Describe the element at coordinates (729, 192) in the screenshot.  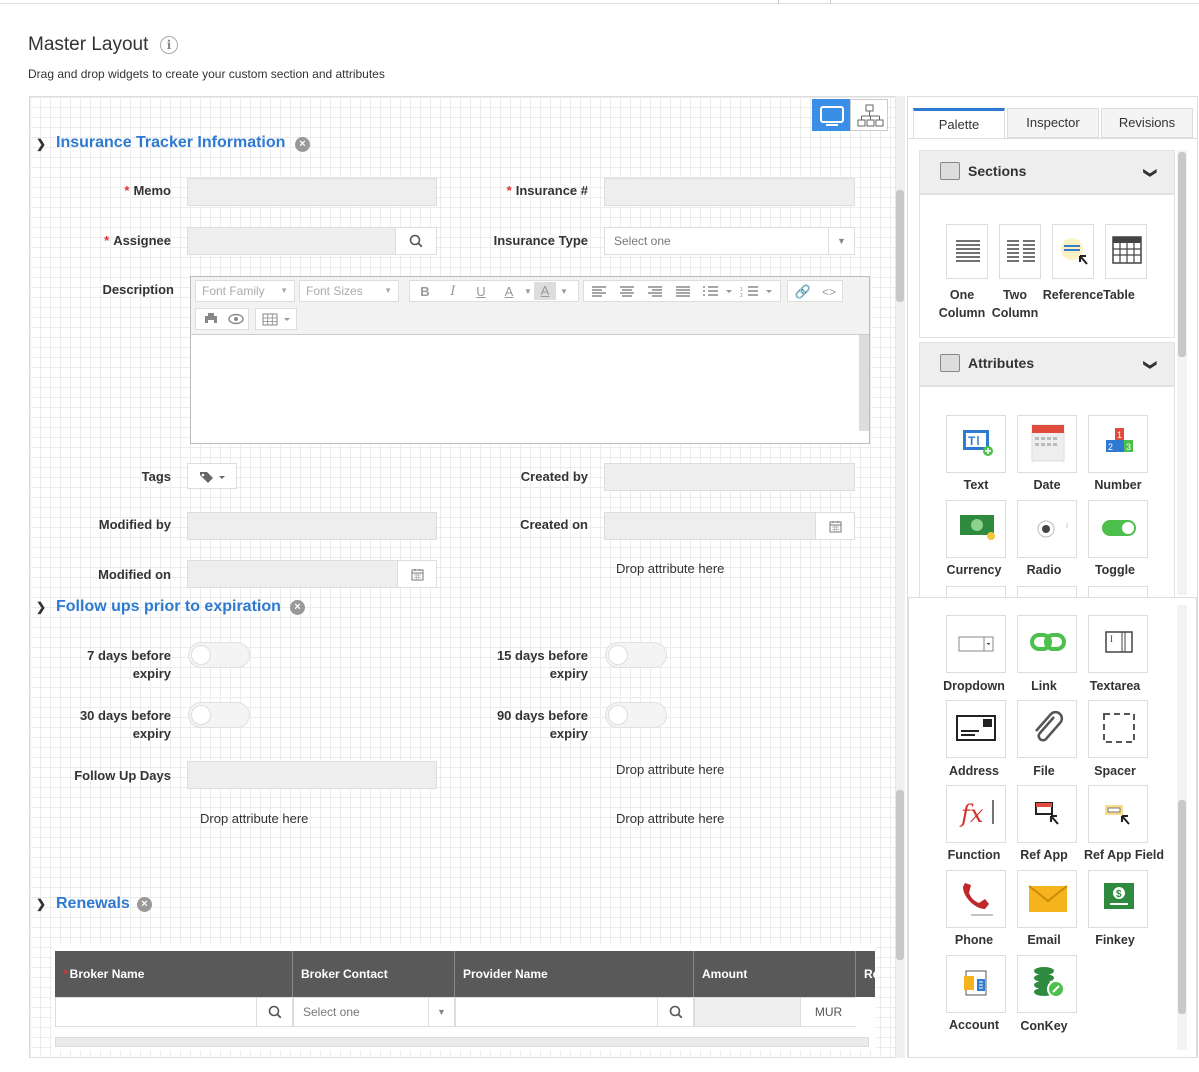
I see `insurance-number-input` at that location.